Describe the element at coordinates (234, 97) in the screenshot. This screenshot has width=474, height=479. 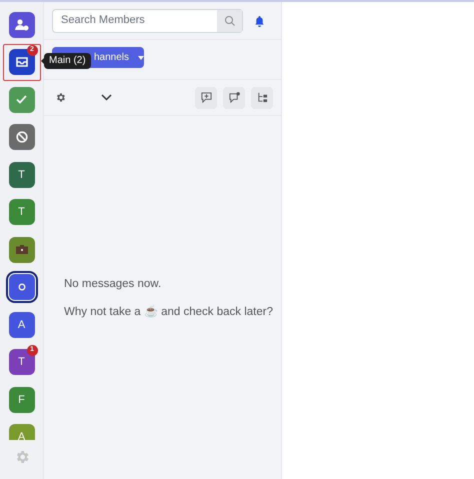
I see `chat-notification-button` at that location.